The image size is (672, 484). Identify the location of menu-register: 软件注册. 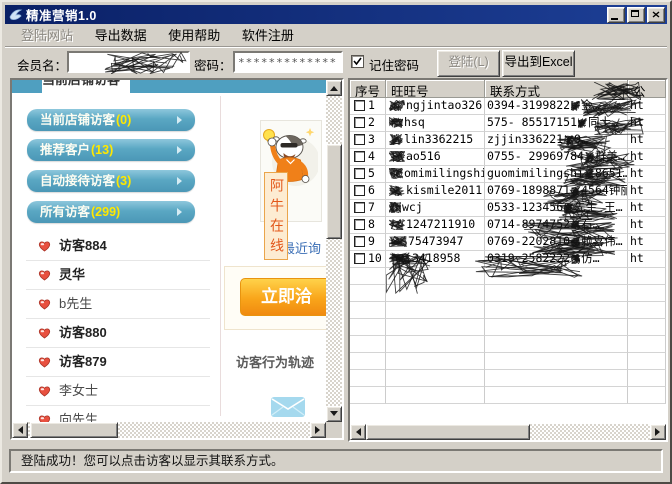
(268, 35).